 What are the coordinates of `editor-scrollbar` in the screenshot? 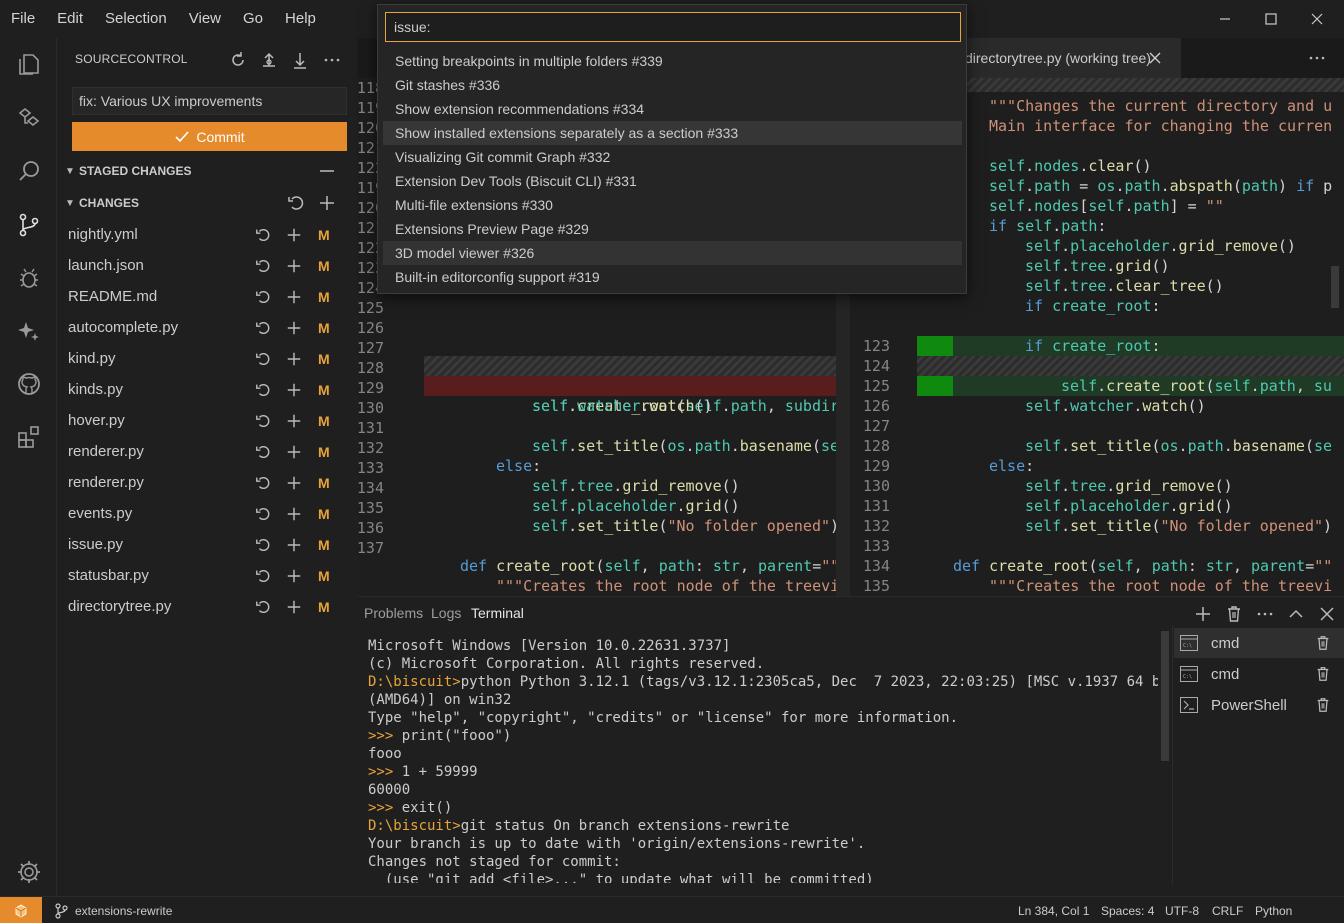 It's located at (1335, 287).